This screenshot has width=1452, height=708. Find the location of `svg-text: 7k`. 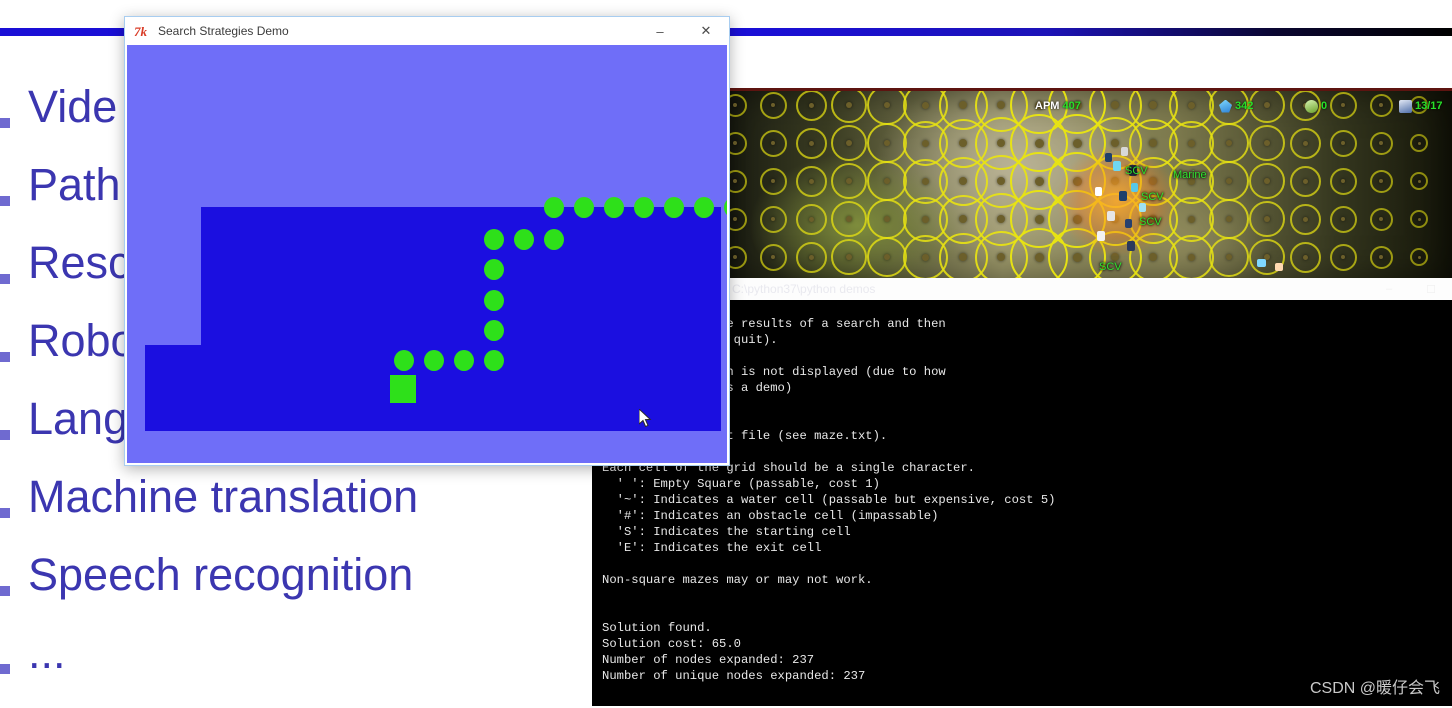

svg-text: 7k is located at coordinates (141, 31).